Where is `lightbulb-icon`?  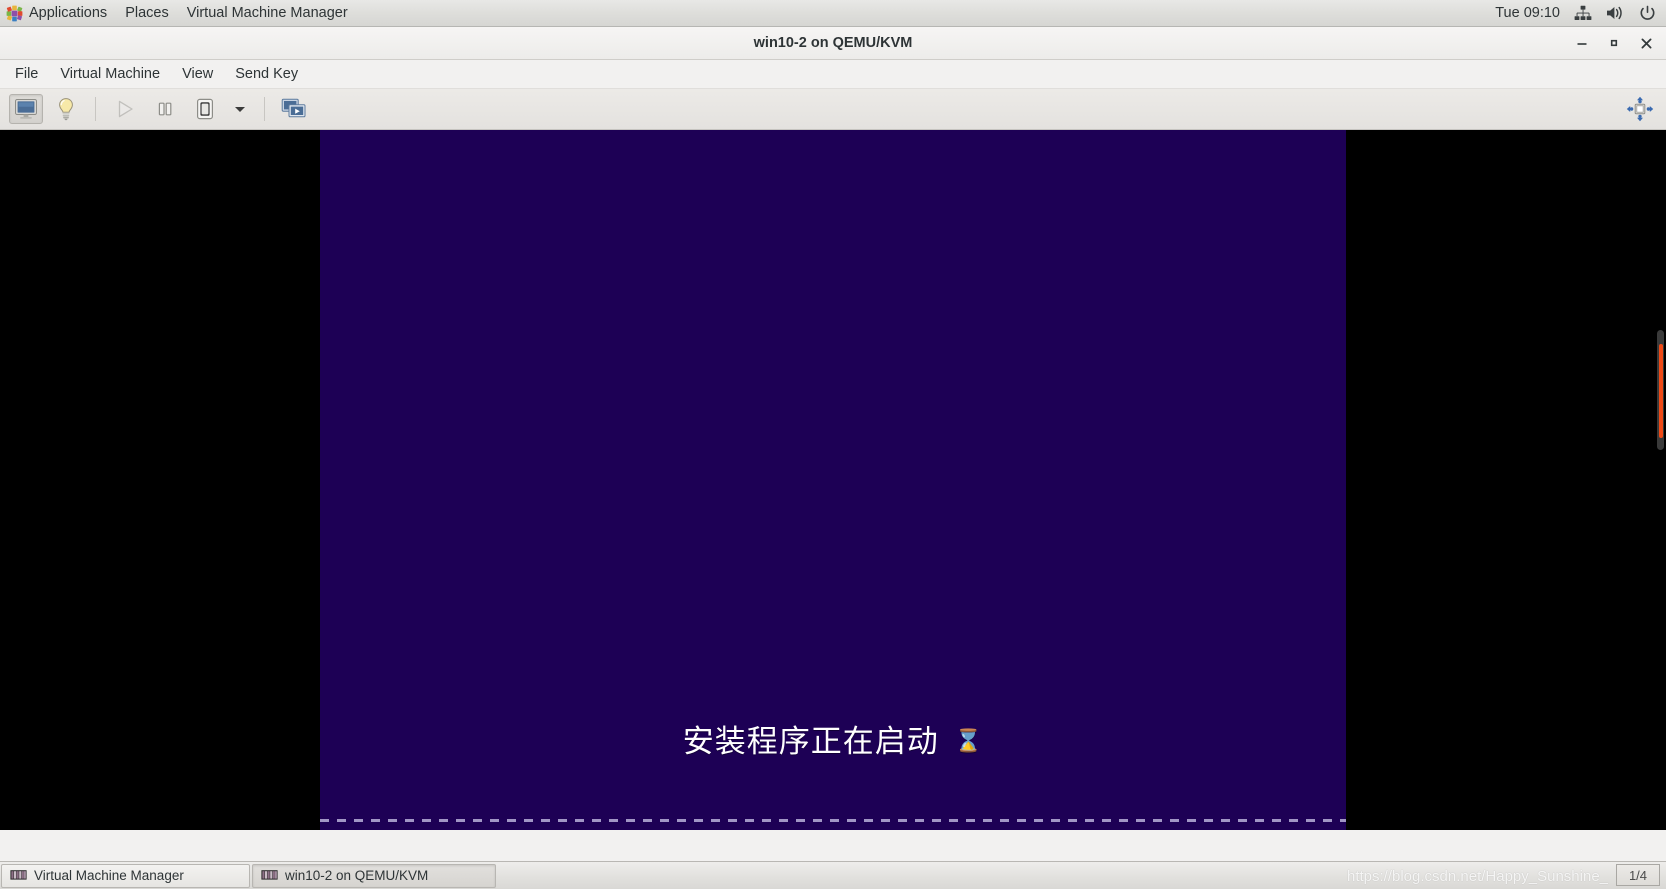
lightbulb-icon is located at coordinates (66, 109).